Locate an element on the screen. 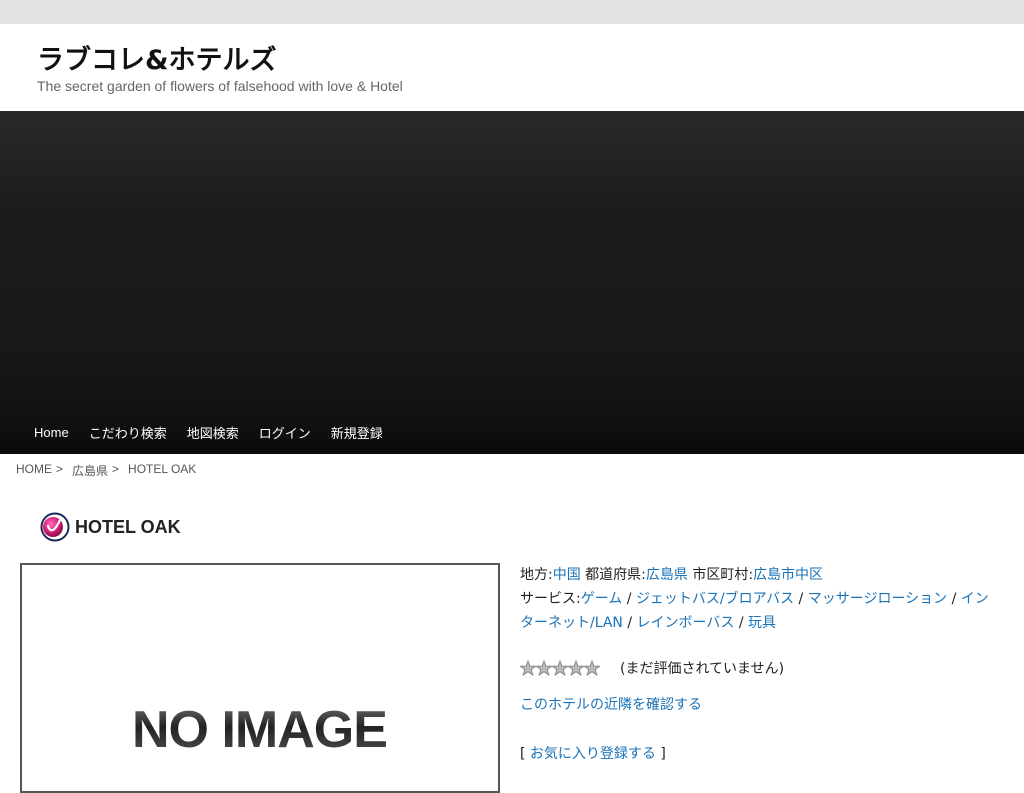 The width and height of the screenshot is (1024, 793). area-label: 地方: is located at coordinates (536, 575).